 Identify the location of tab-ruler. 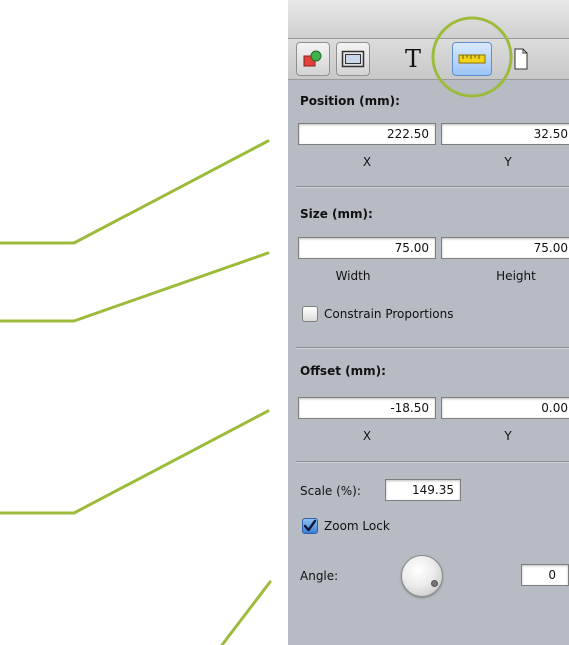
(472, 59).